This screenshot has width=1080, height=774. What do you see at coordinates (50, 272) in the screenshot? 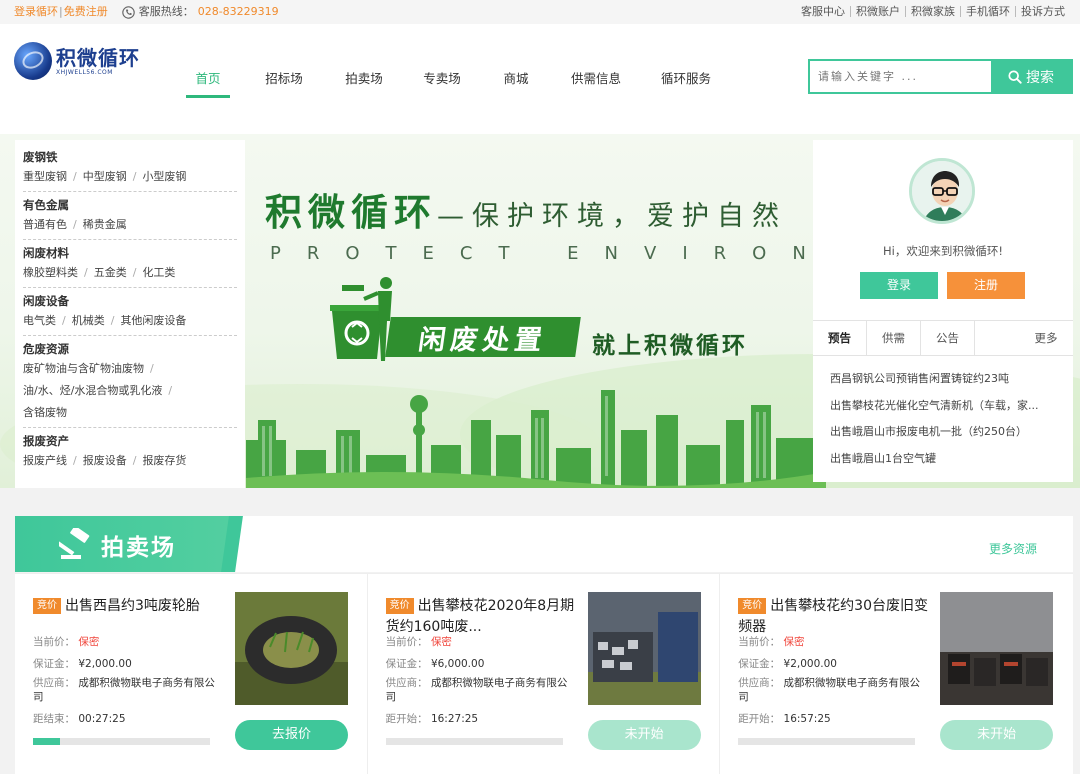
I see `category-link: 橡胶塑料类` at bounding box center [50, 272].